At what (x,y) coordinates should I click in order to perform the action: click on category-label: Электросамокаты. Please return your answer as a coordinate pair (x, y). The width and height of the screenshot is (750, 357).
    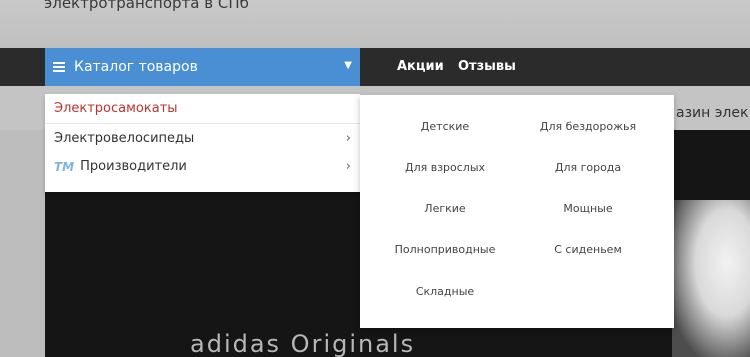
    Looking at the image, I should click on (116, 108).